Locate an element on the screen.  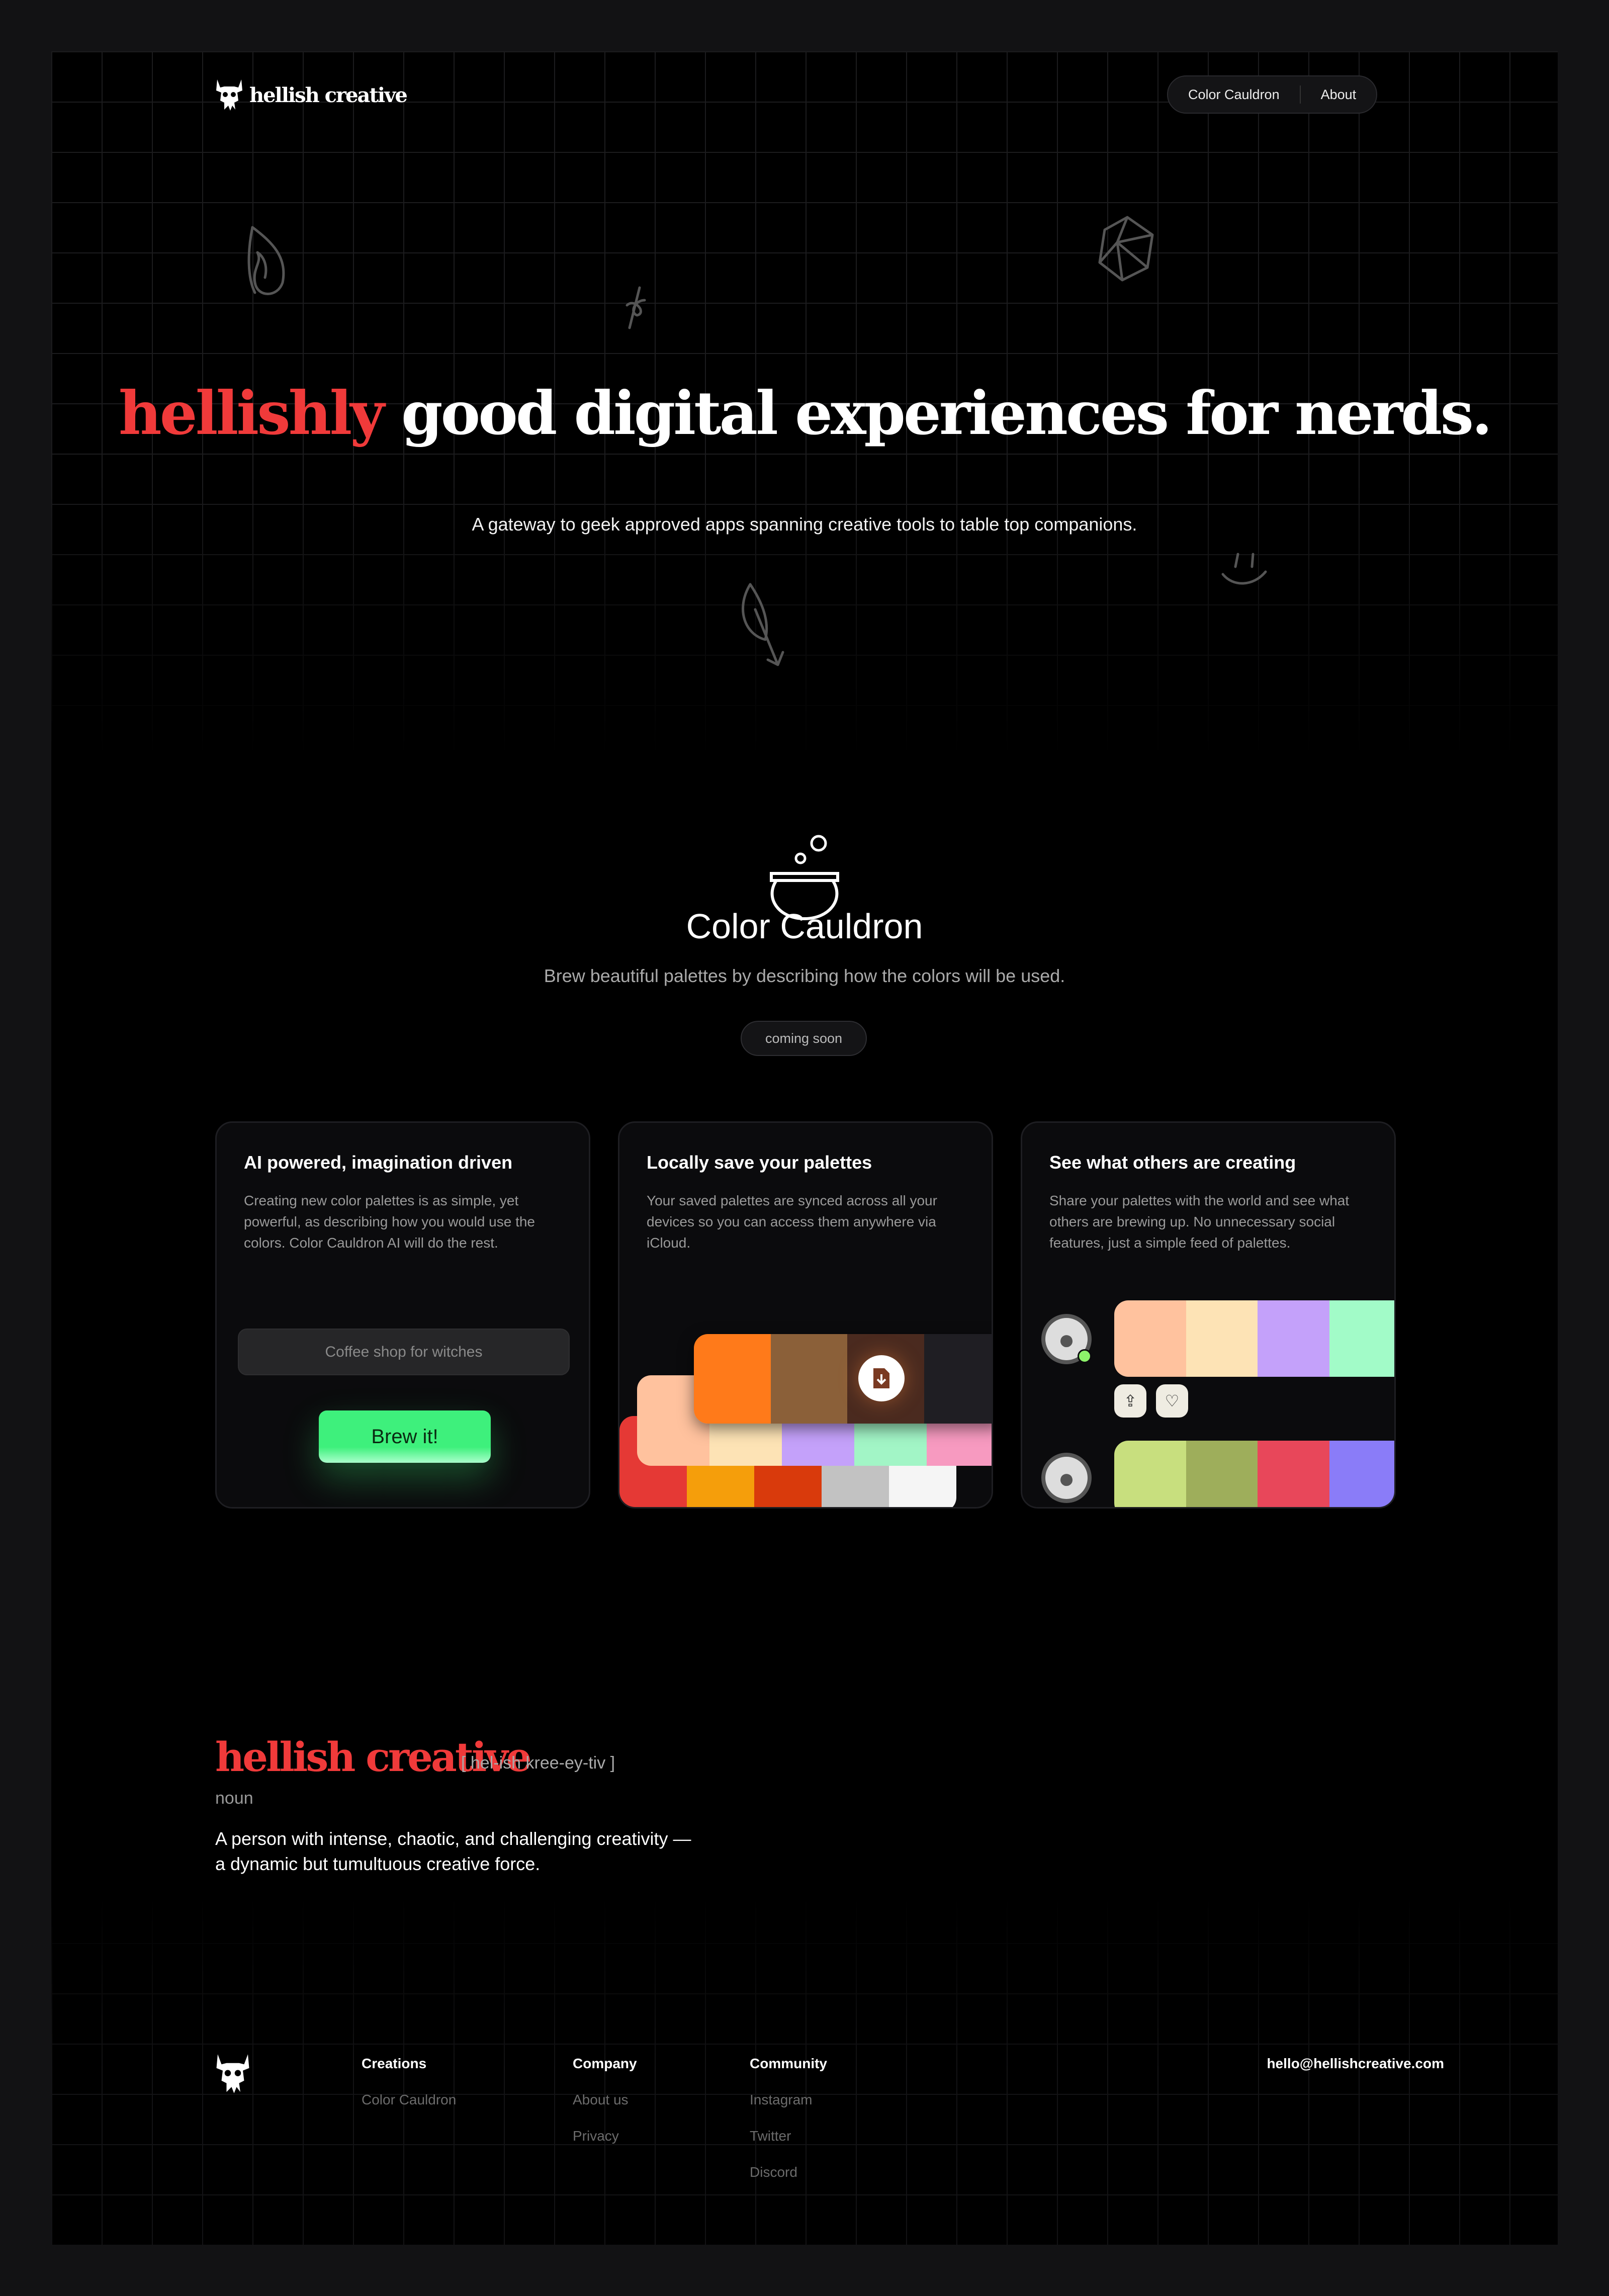
footer-column-creations: Creations Color Cauldron is located at coordinates (409, 2092).